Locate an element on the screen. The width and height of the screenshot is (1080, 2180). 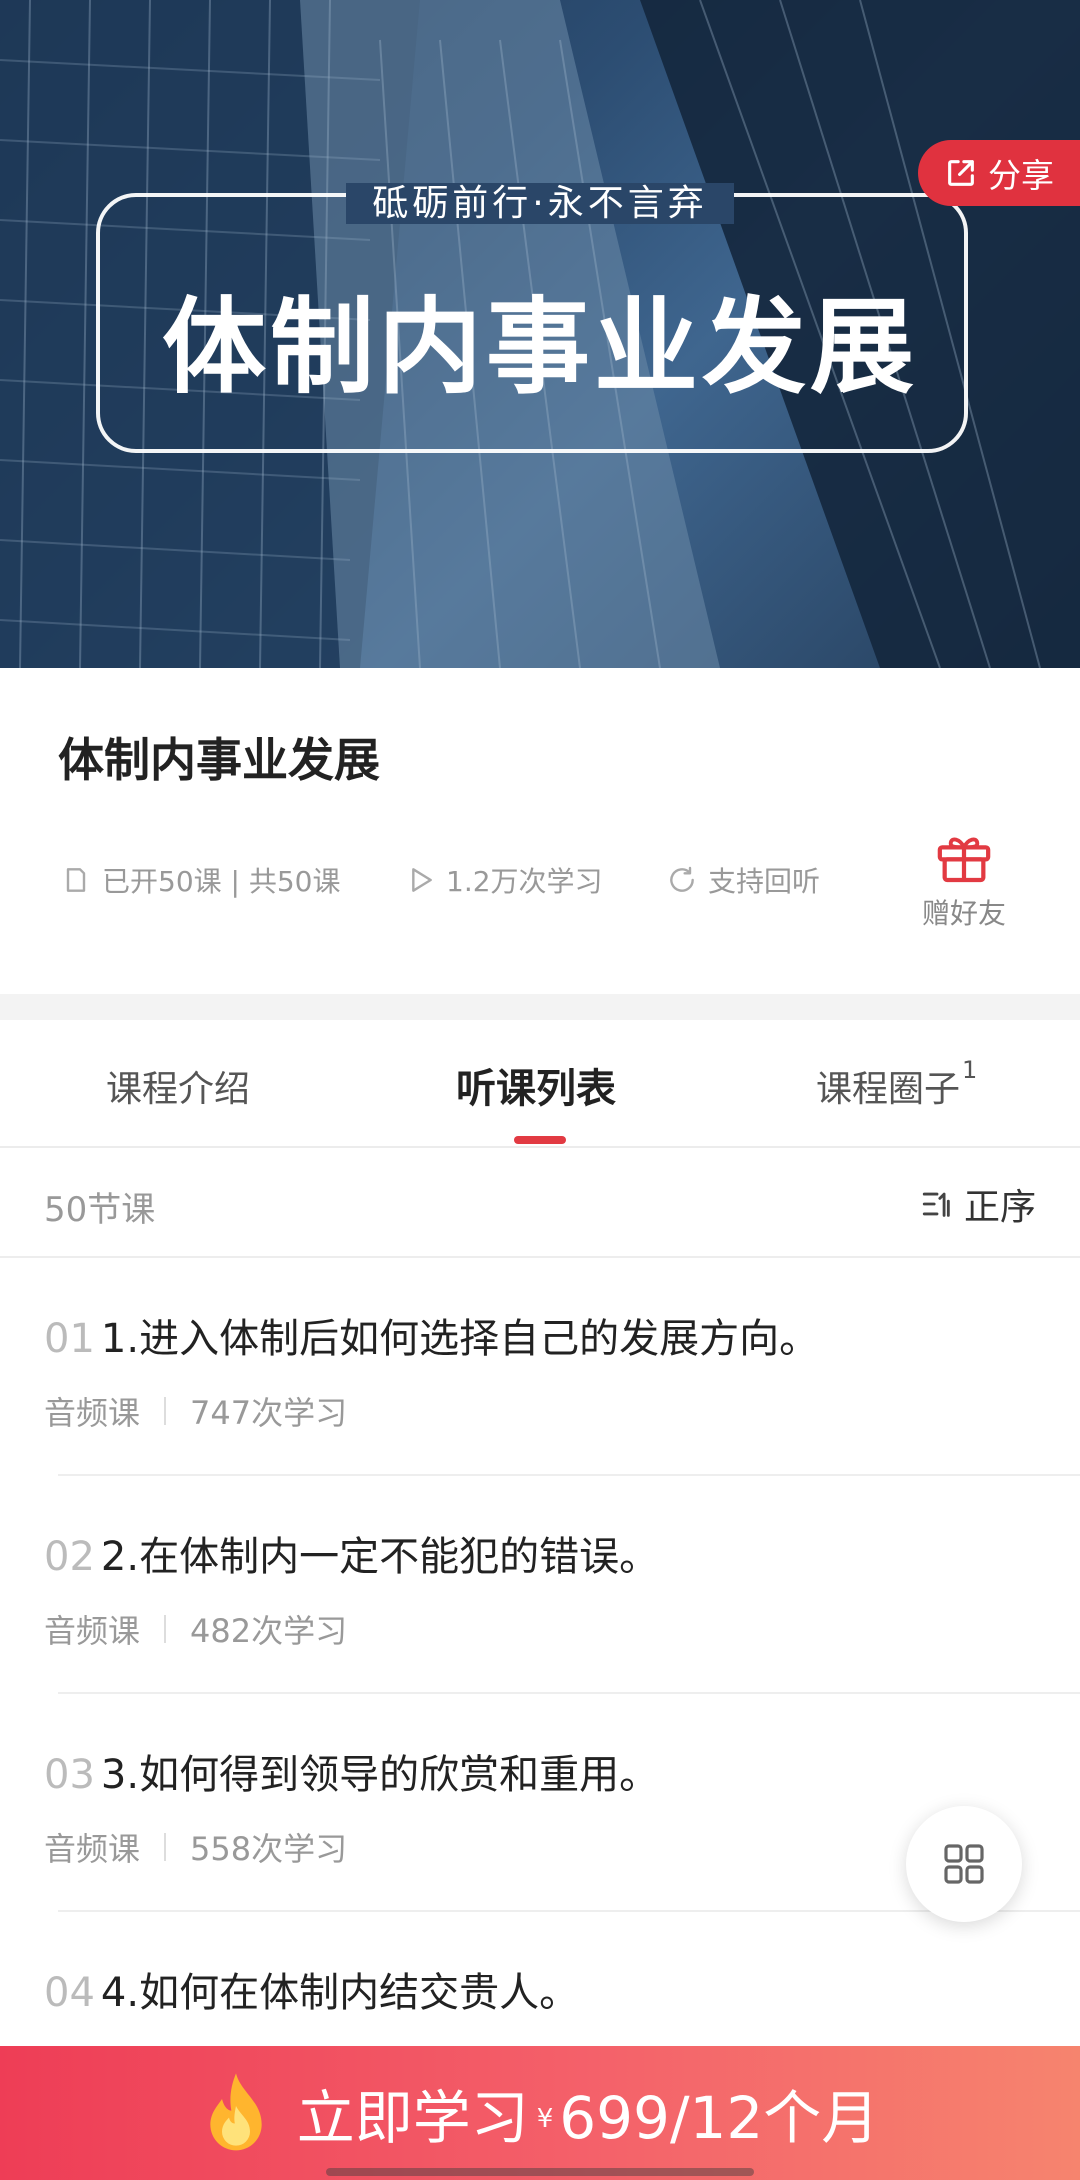
lesson-title: 2.在体制内一定不能犯的错误。 is located at coordinates (380, 1557).